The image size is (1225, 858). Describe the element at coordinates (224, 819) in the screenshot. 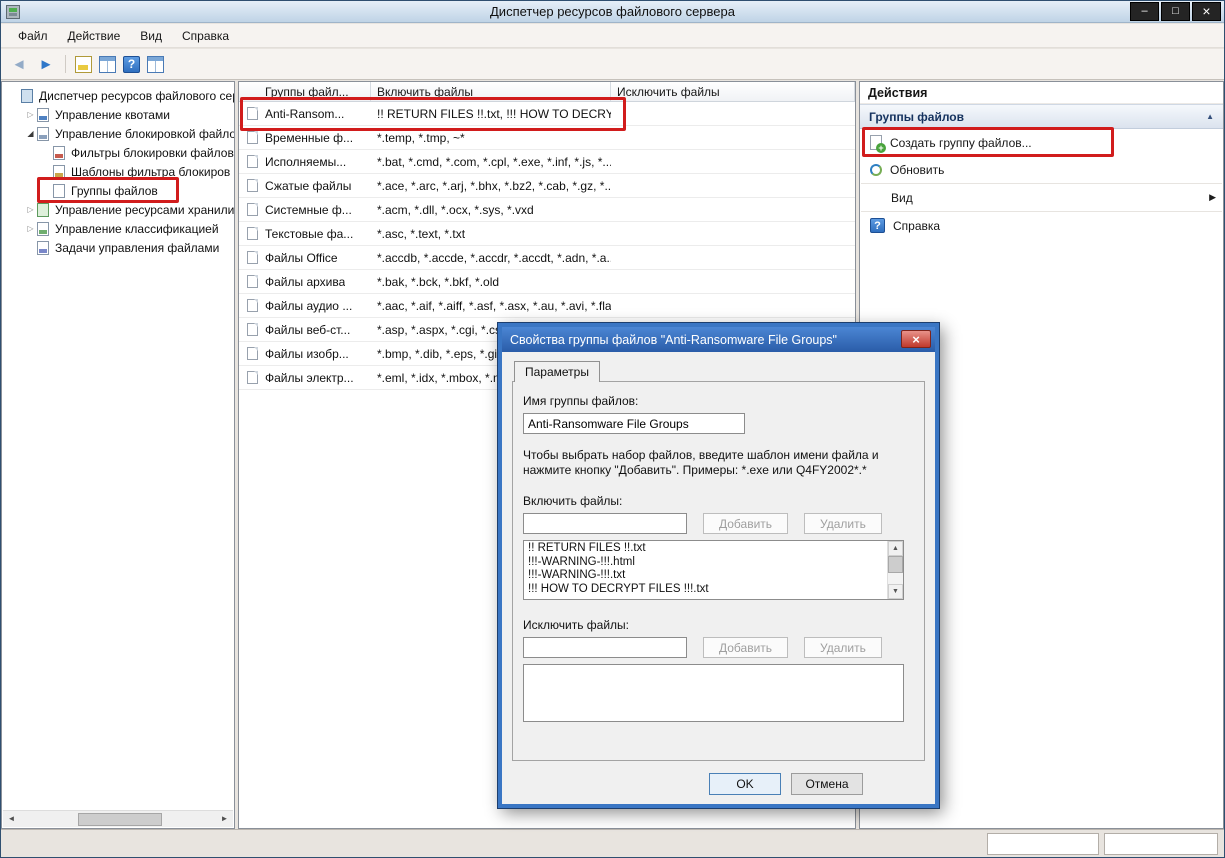

I see `scroll-right-icon` at that location.